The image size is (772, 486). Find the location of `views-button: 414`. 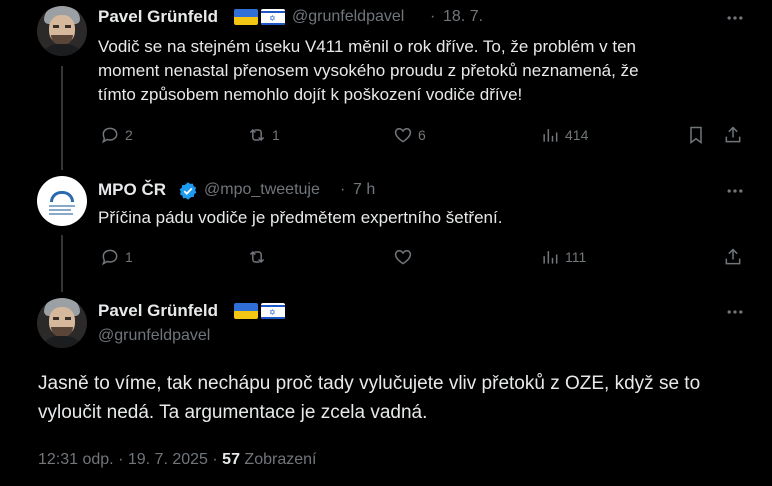

views-button: 414 is located at coordinates (564, 135).